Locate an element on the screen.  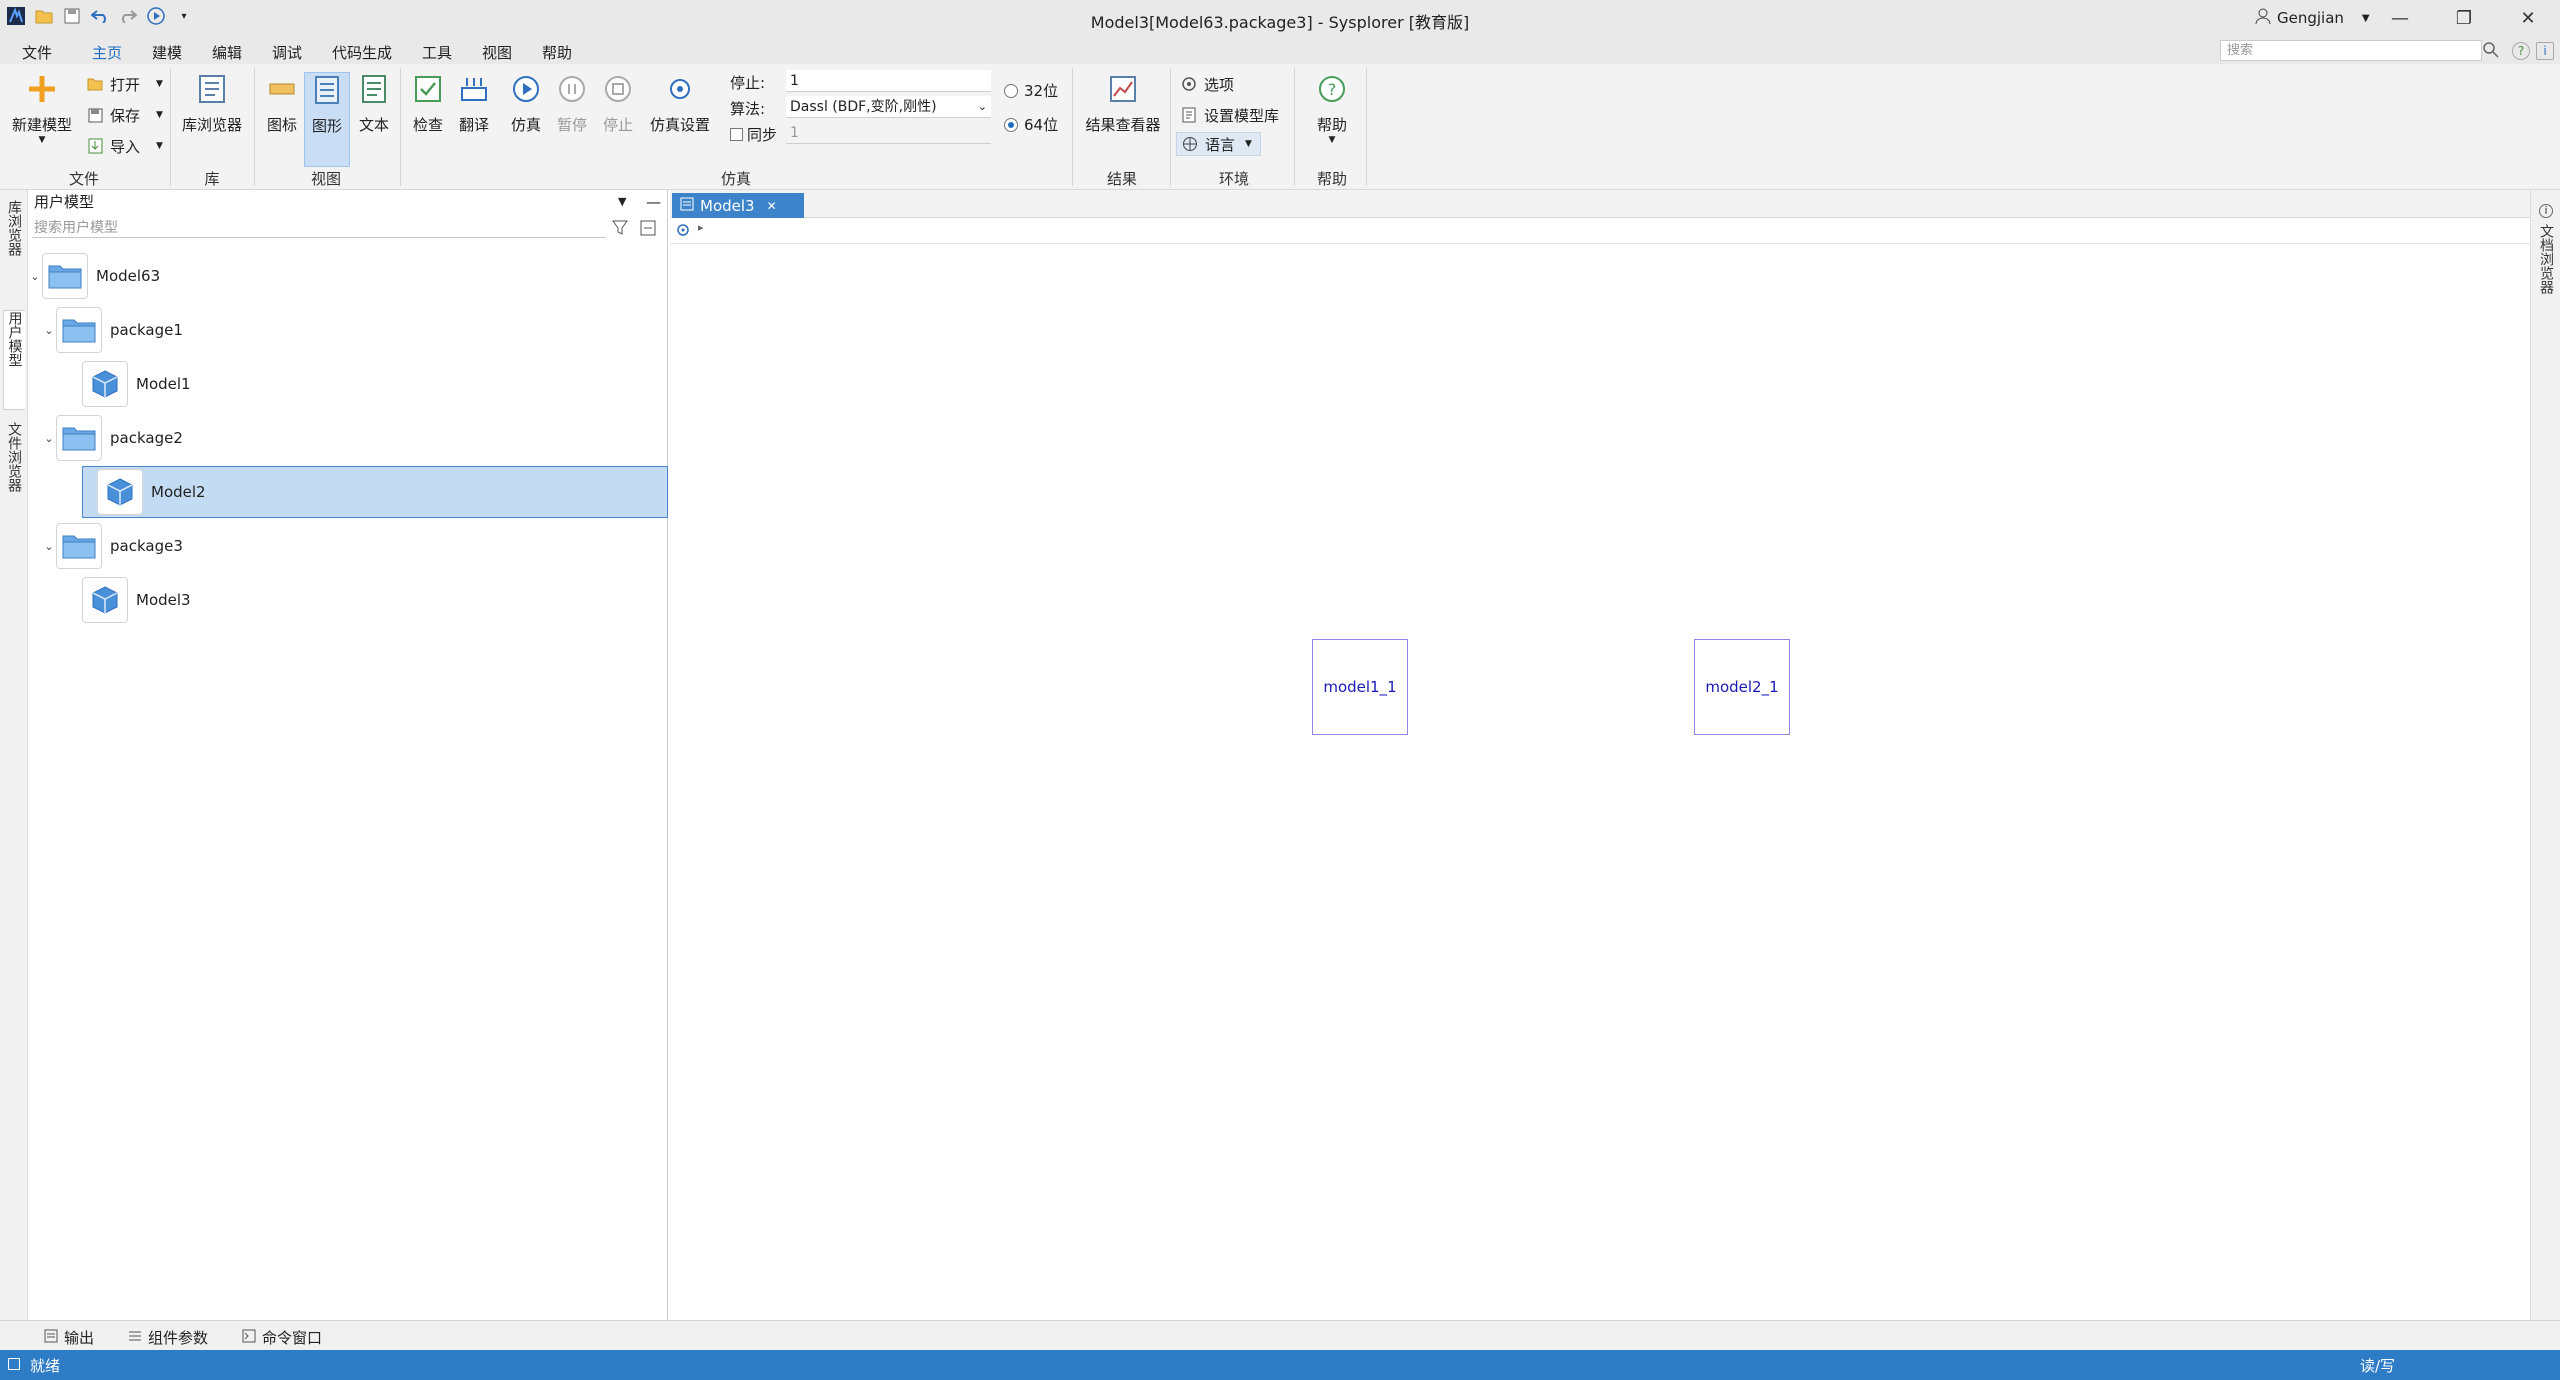
side-tab-library-browser: 库浏览器 is located at coordinates (14, 250).